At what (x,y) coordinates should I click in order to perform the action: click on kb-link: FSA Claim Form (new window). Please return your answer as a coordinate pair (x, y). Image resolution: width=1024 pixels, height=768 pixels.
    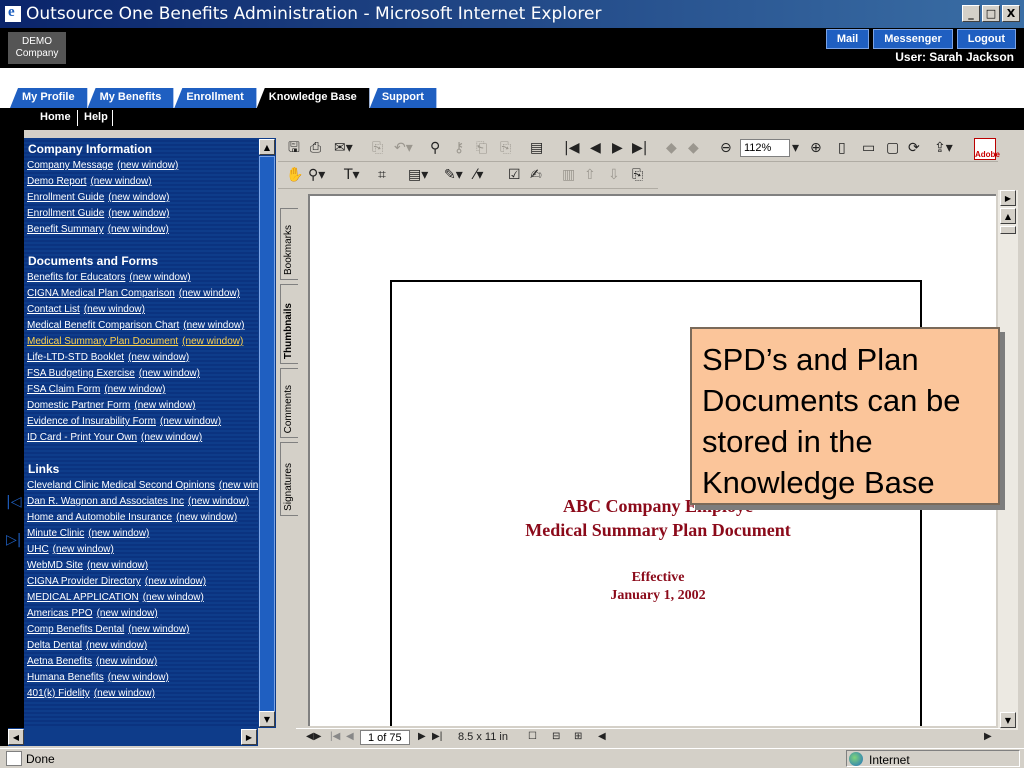
    Looking at the image, I should click on (96, 389).